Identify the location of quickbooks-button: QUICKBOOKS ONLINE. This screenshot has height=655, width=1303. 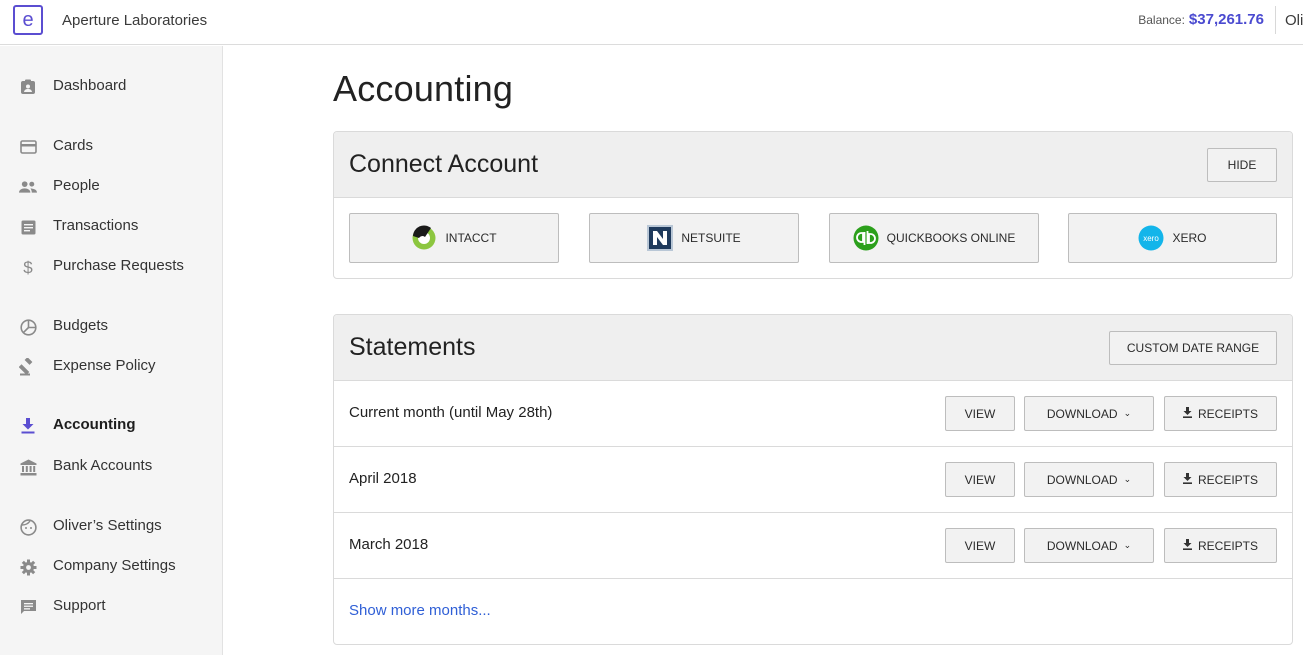
(934, 238).